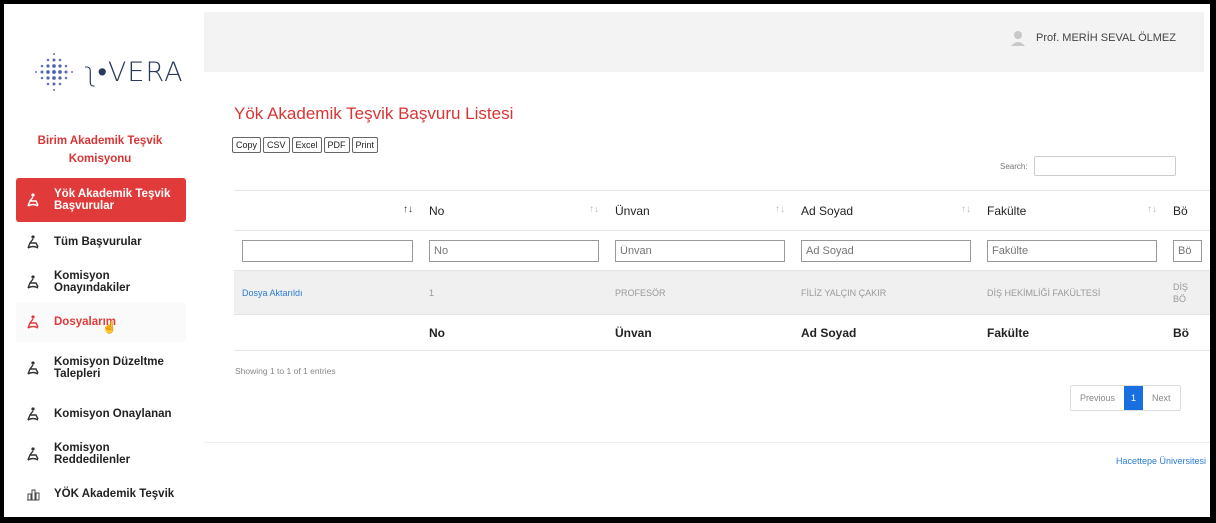 The image size is (1216, 523). Describe the element at coordinates (514, 250) in the screenshot. I see `filter-no-input` at that location.